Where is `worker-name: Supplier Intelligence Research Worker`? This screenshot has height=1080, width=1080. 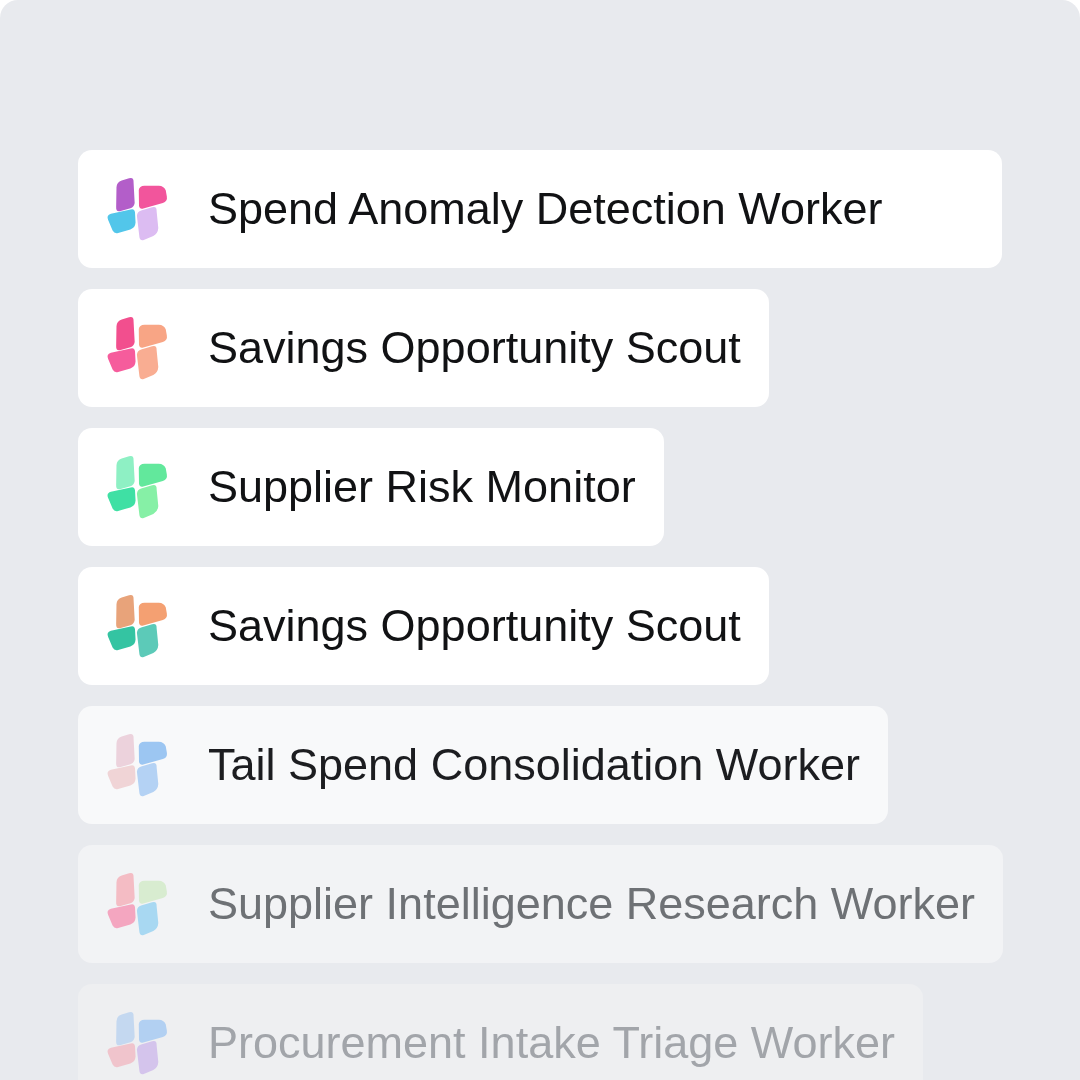 worker-name: Supplier Intelligence Research Worker is located at coordinates (592, 904).